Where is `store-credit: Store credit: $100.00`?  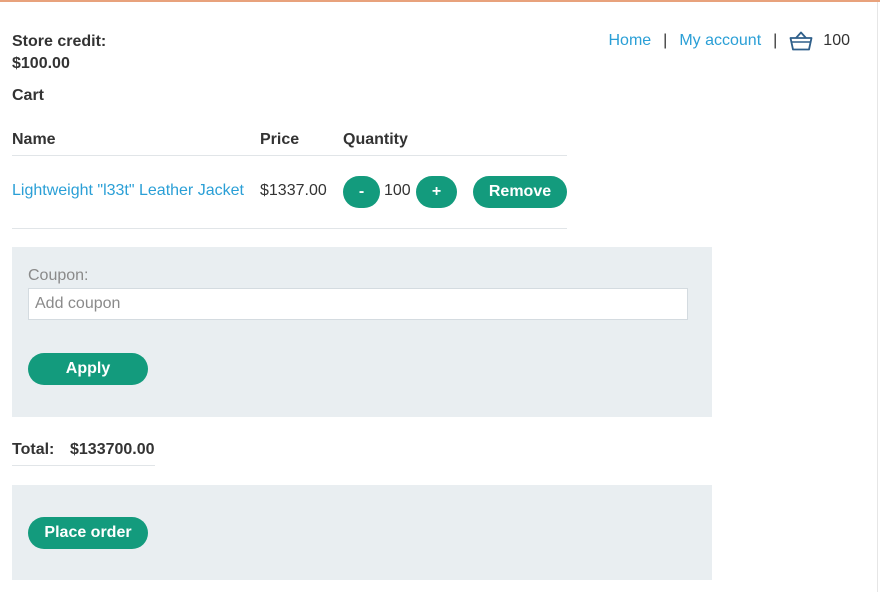
store-credit: Store credit: $100.00 is located at coordinates (59, 53).